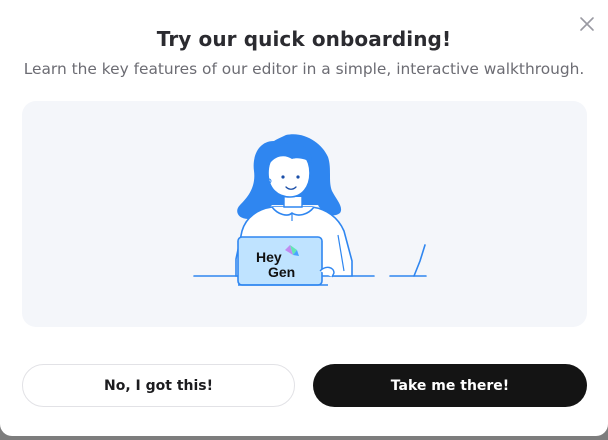 This screenshot has height=440, width=608. I want to click on start-onboarding-button-label: Take me there!, so click(450, 385).